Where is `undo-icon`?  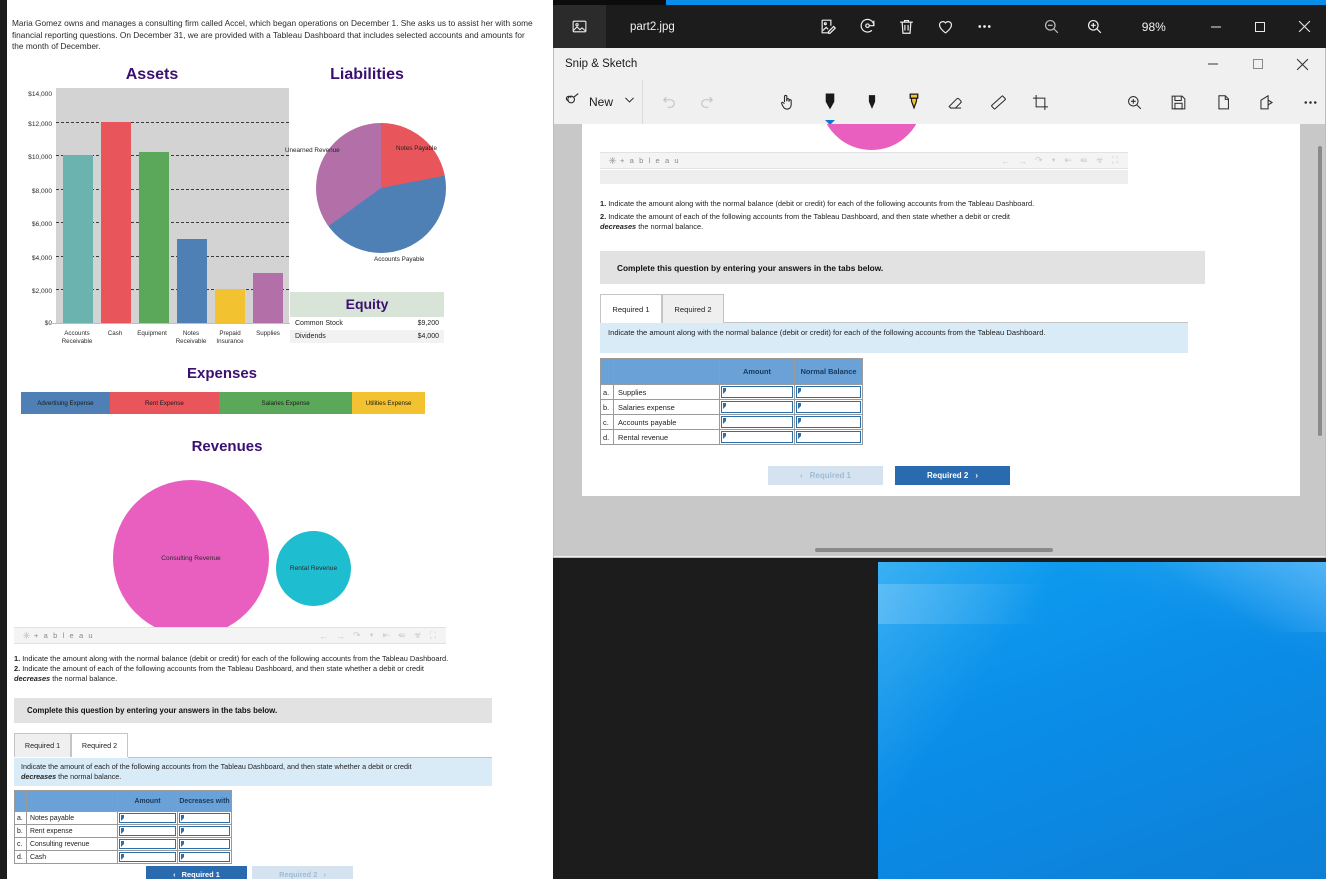 undo-icon is located at coordinates (669, 102).